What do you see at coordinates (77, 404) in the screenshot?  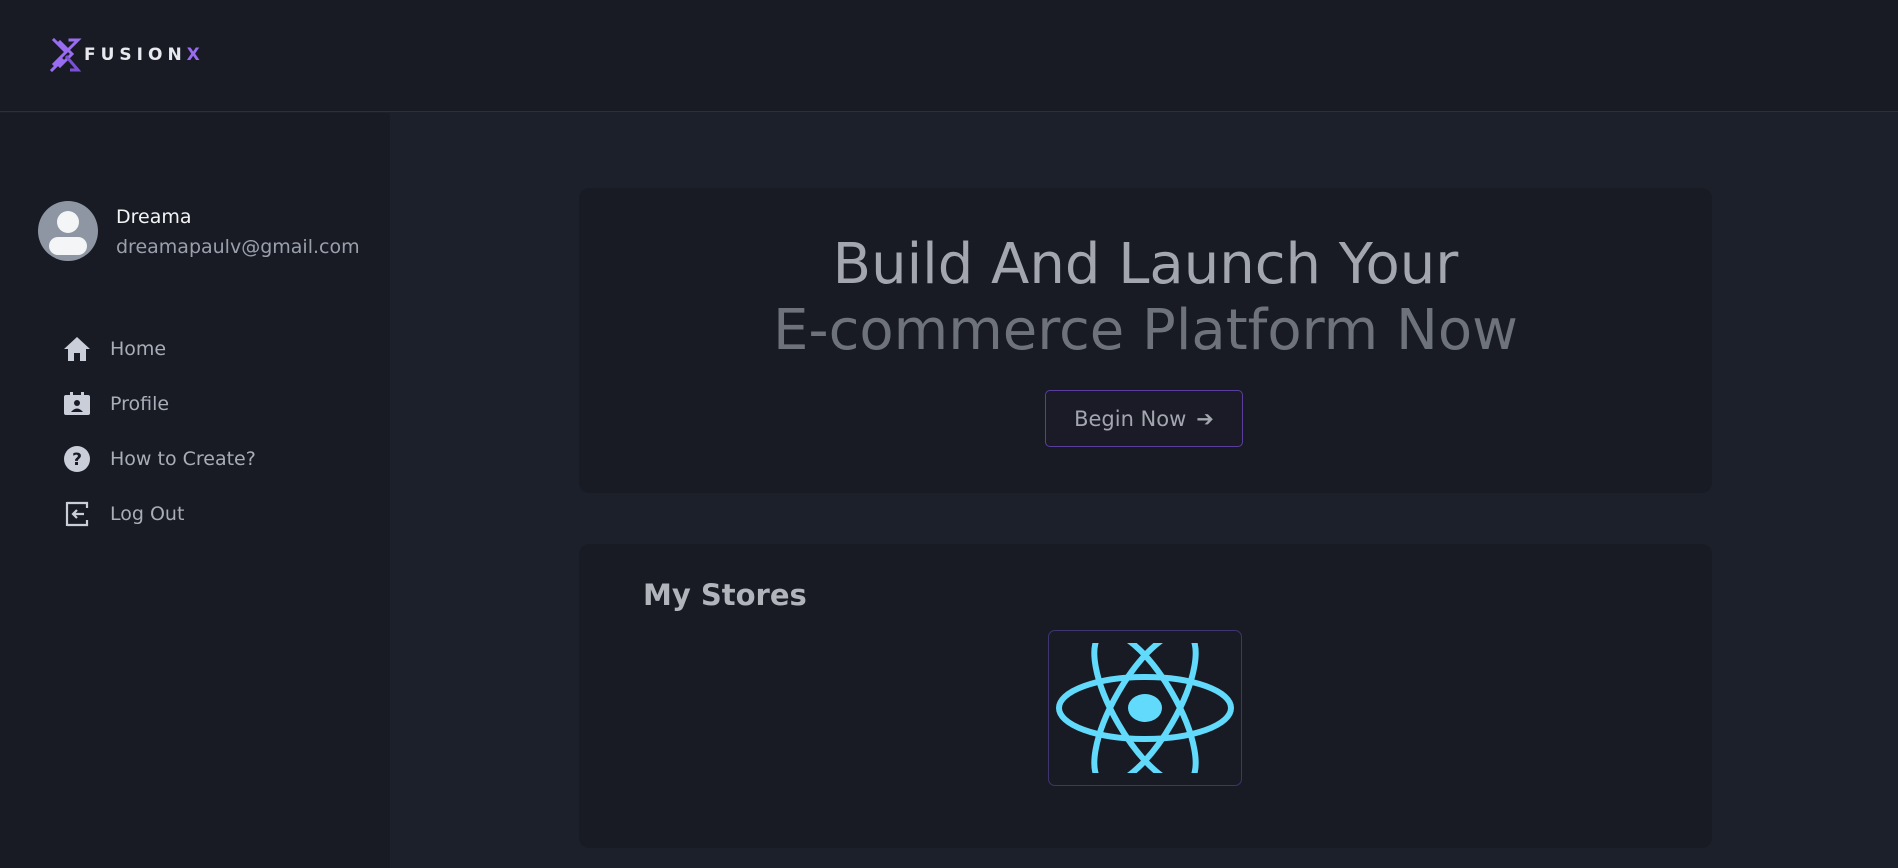 I see `id-badge-icon` at bounding box center [77, 404].